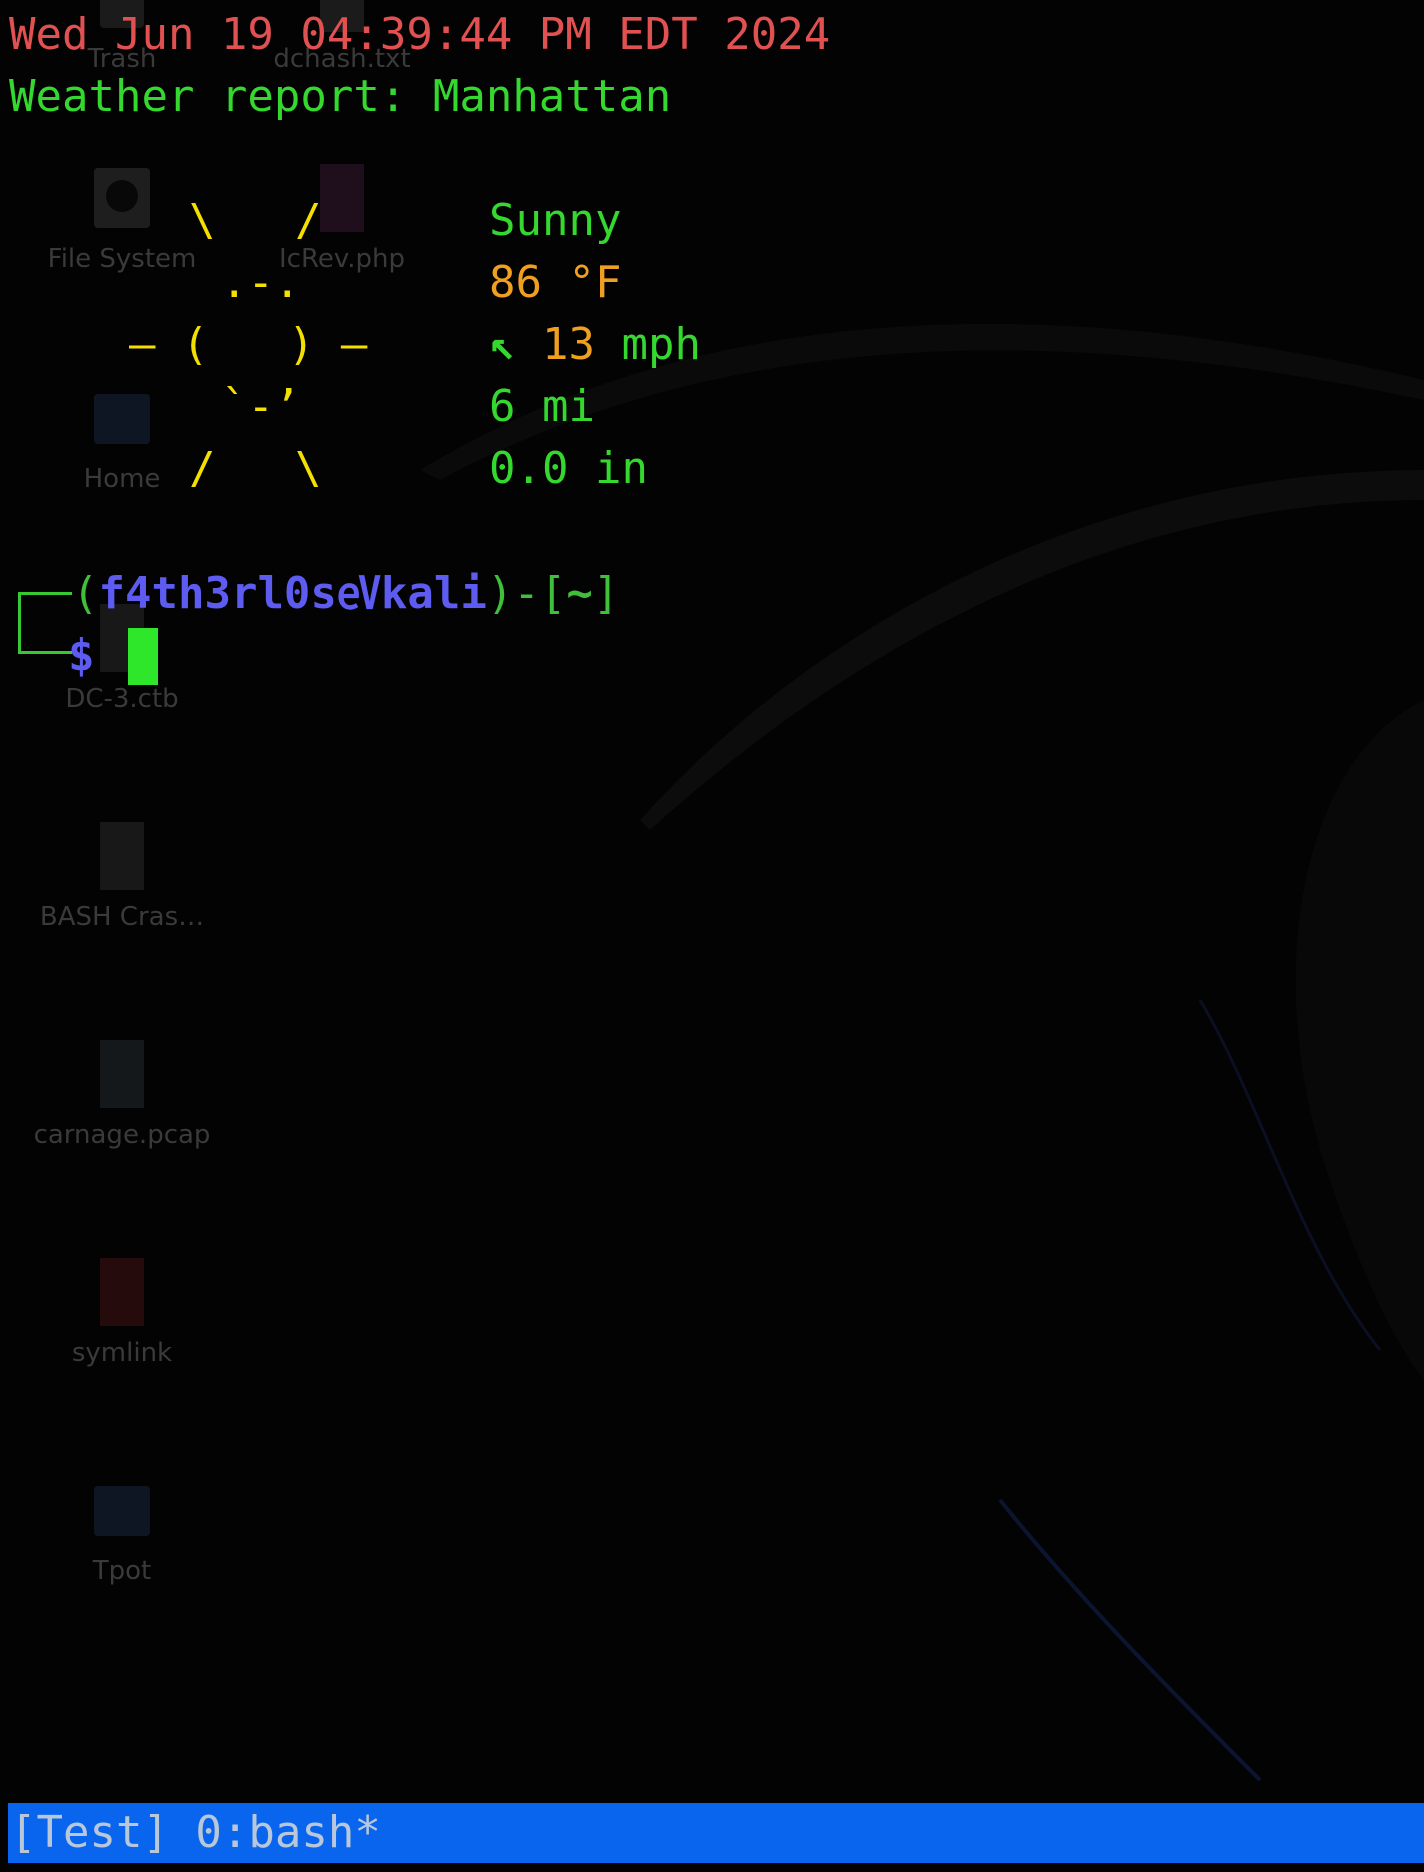 This screenshot has height=1872, width=1424. I want to click on weather-wind: ↖ 13 mph, so click(595, 345).